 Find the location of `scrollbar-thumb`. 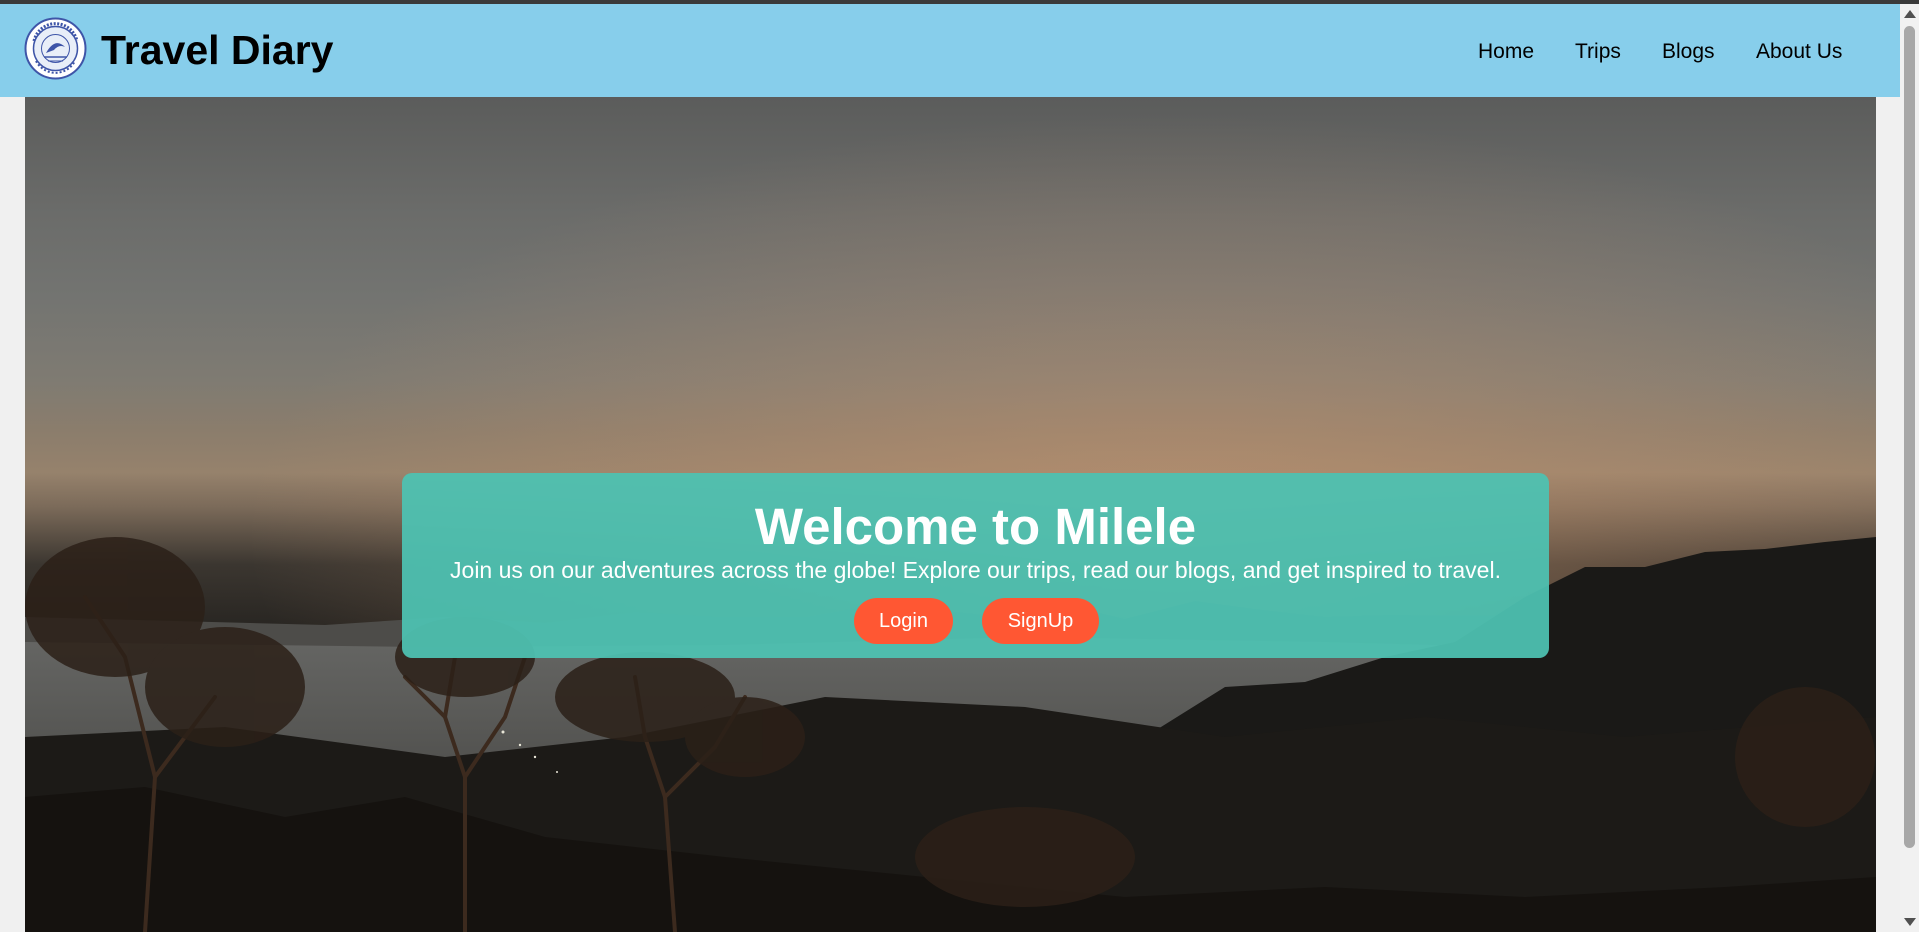

scrollbar-thumb is located at coordinates (1909, 437).